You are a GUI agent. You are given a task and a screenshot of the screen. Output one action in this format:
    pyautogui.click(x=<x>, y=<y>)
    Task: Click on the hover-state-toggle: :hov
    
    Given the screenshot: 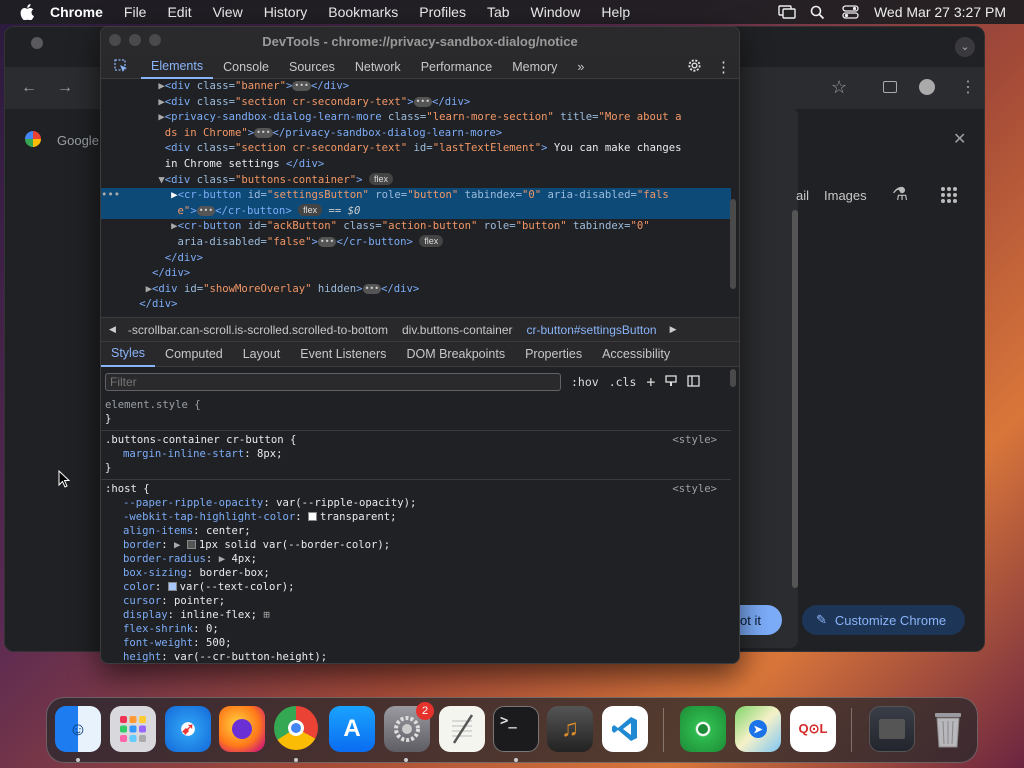 What is the action you would take?
    pyautogui.click(x=585, y=382)
    